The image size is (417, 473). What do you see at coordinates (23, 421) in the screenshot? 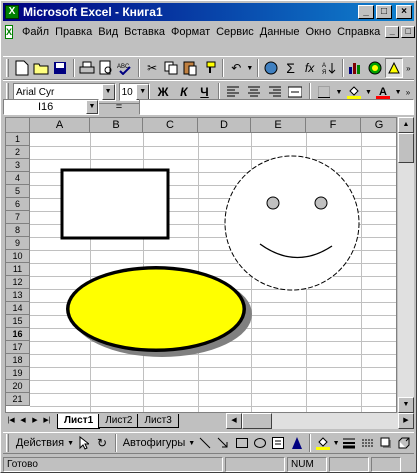
I see `prev-sheet-icon: ◀` at bounding box center [23, 421].